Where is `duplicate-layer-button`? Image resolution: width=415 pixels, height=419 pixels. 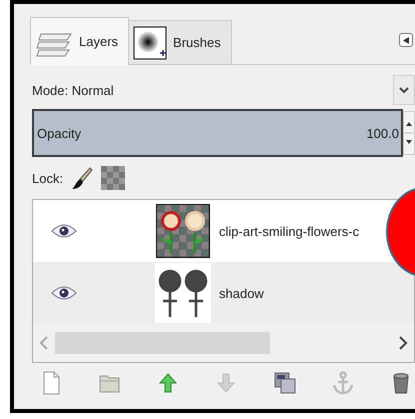
duplicate-layer-button is located at coordinates (284, 383).